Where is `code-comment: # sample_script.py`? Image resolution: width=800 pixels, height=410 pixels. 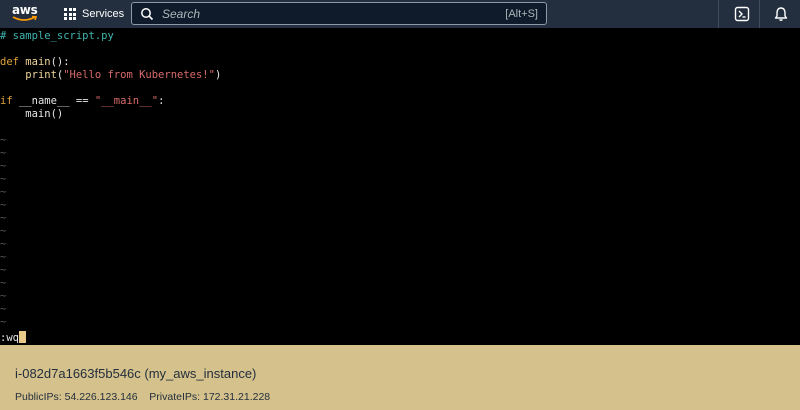
code-comment: # sample_script.py is located at coordinates (57, 36).